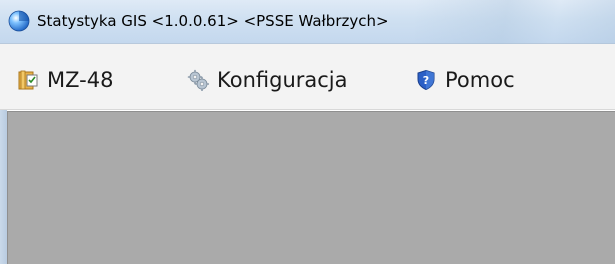  What do you see at coordinates (3, 187) in the screenshot?
I see `window-frame-left` at bounding box center [3, 187].